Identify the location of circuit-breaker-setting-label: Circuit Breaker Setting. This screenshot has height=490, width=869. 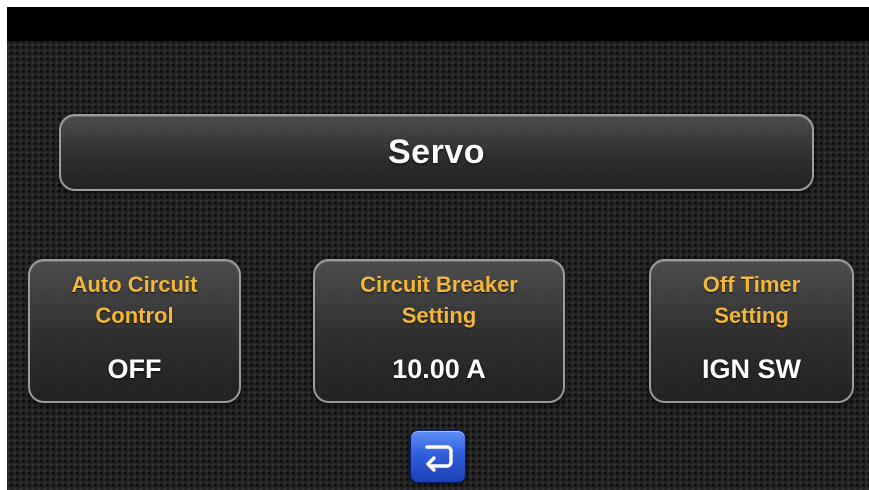
(439, 300).